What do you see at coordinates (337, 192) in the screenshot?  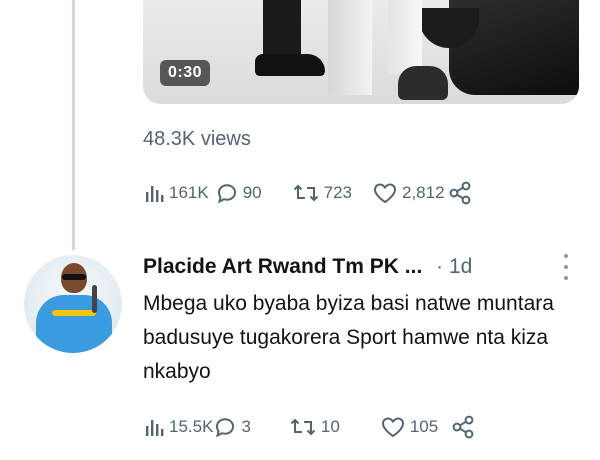 I see `repost-count: 723` at bounding box center [337, 192].